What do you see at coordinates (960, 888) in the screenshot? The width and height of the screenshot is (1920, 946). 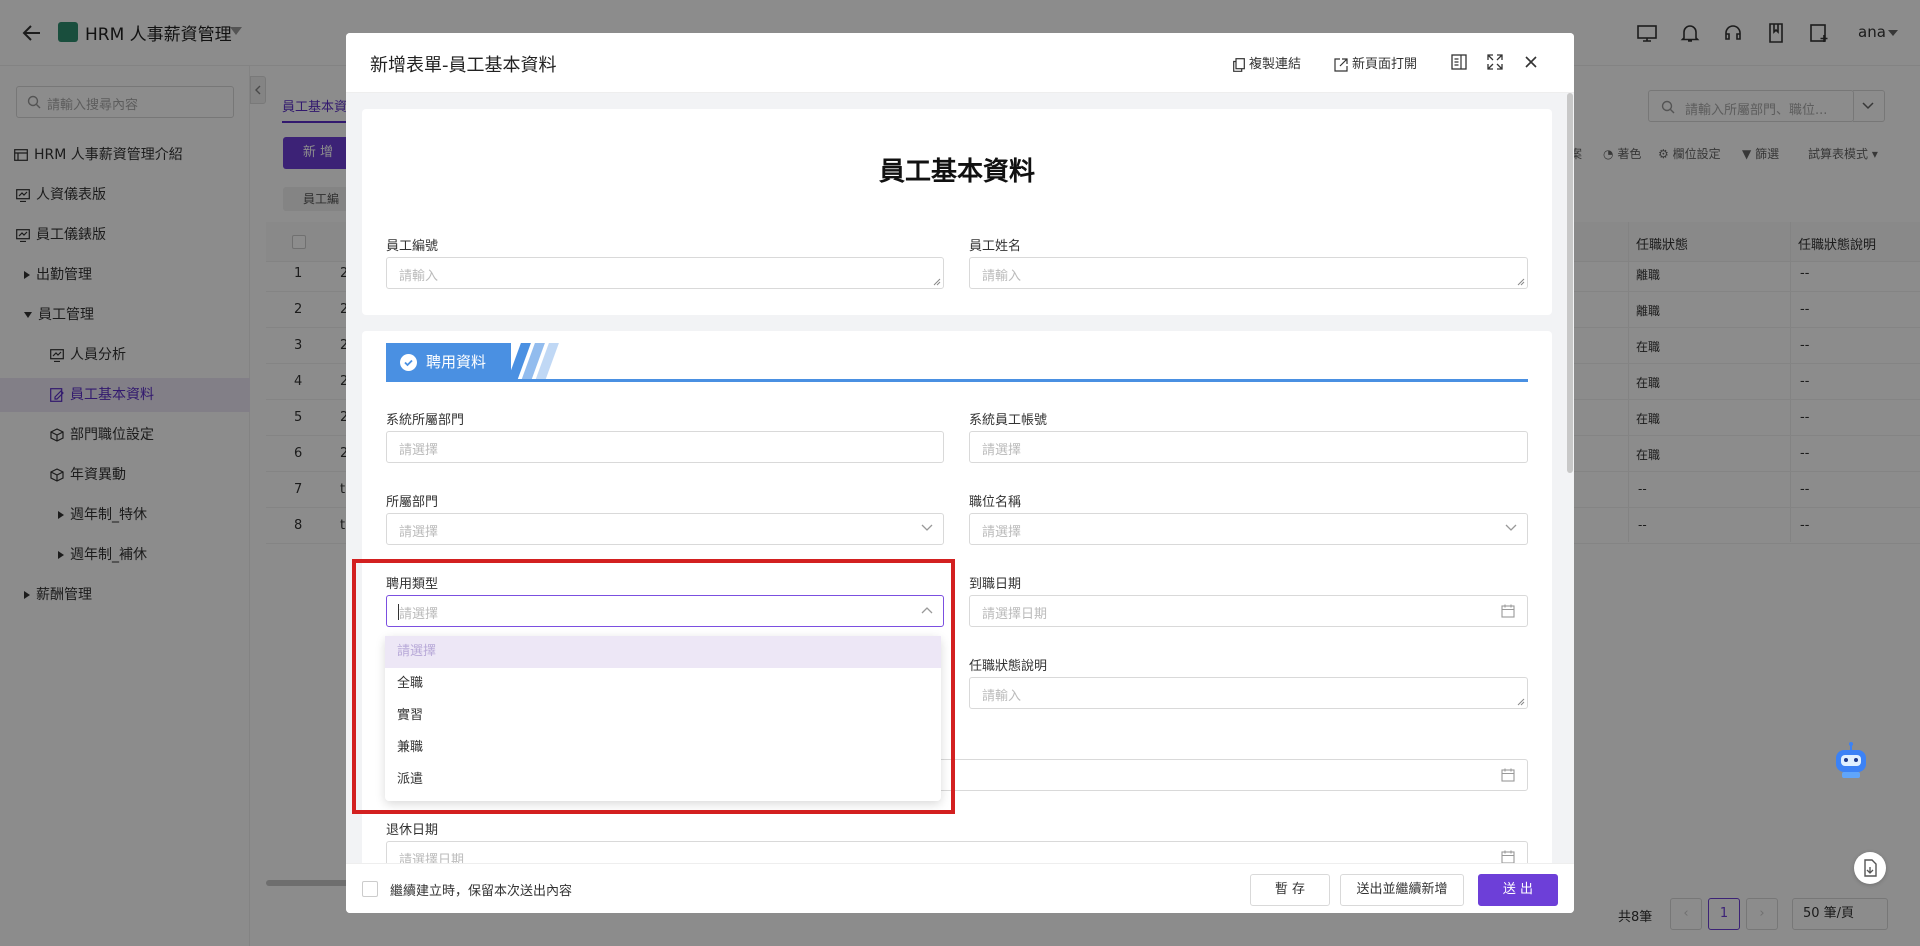 I see `modal-footer: 繼續建立時，保留本次送出內容 暫 存 送出並繼續新增 送 出` at bounding box center [960, 888].